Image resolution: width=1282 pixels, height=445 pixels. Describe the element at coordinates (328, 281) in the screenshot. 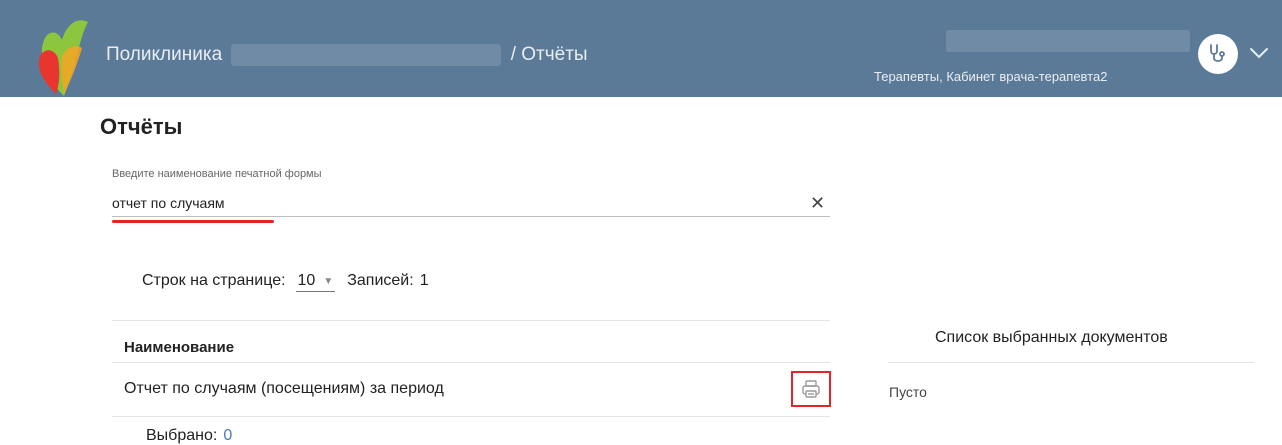

I see `dropdown-arrow-icon: ▼` at that location.